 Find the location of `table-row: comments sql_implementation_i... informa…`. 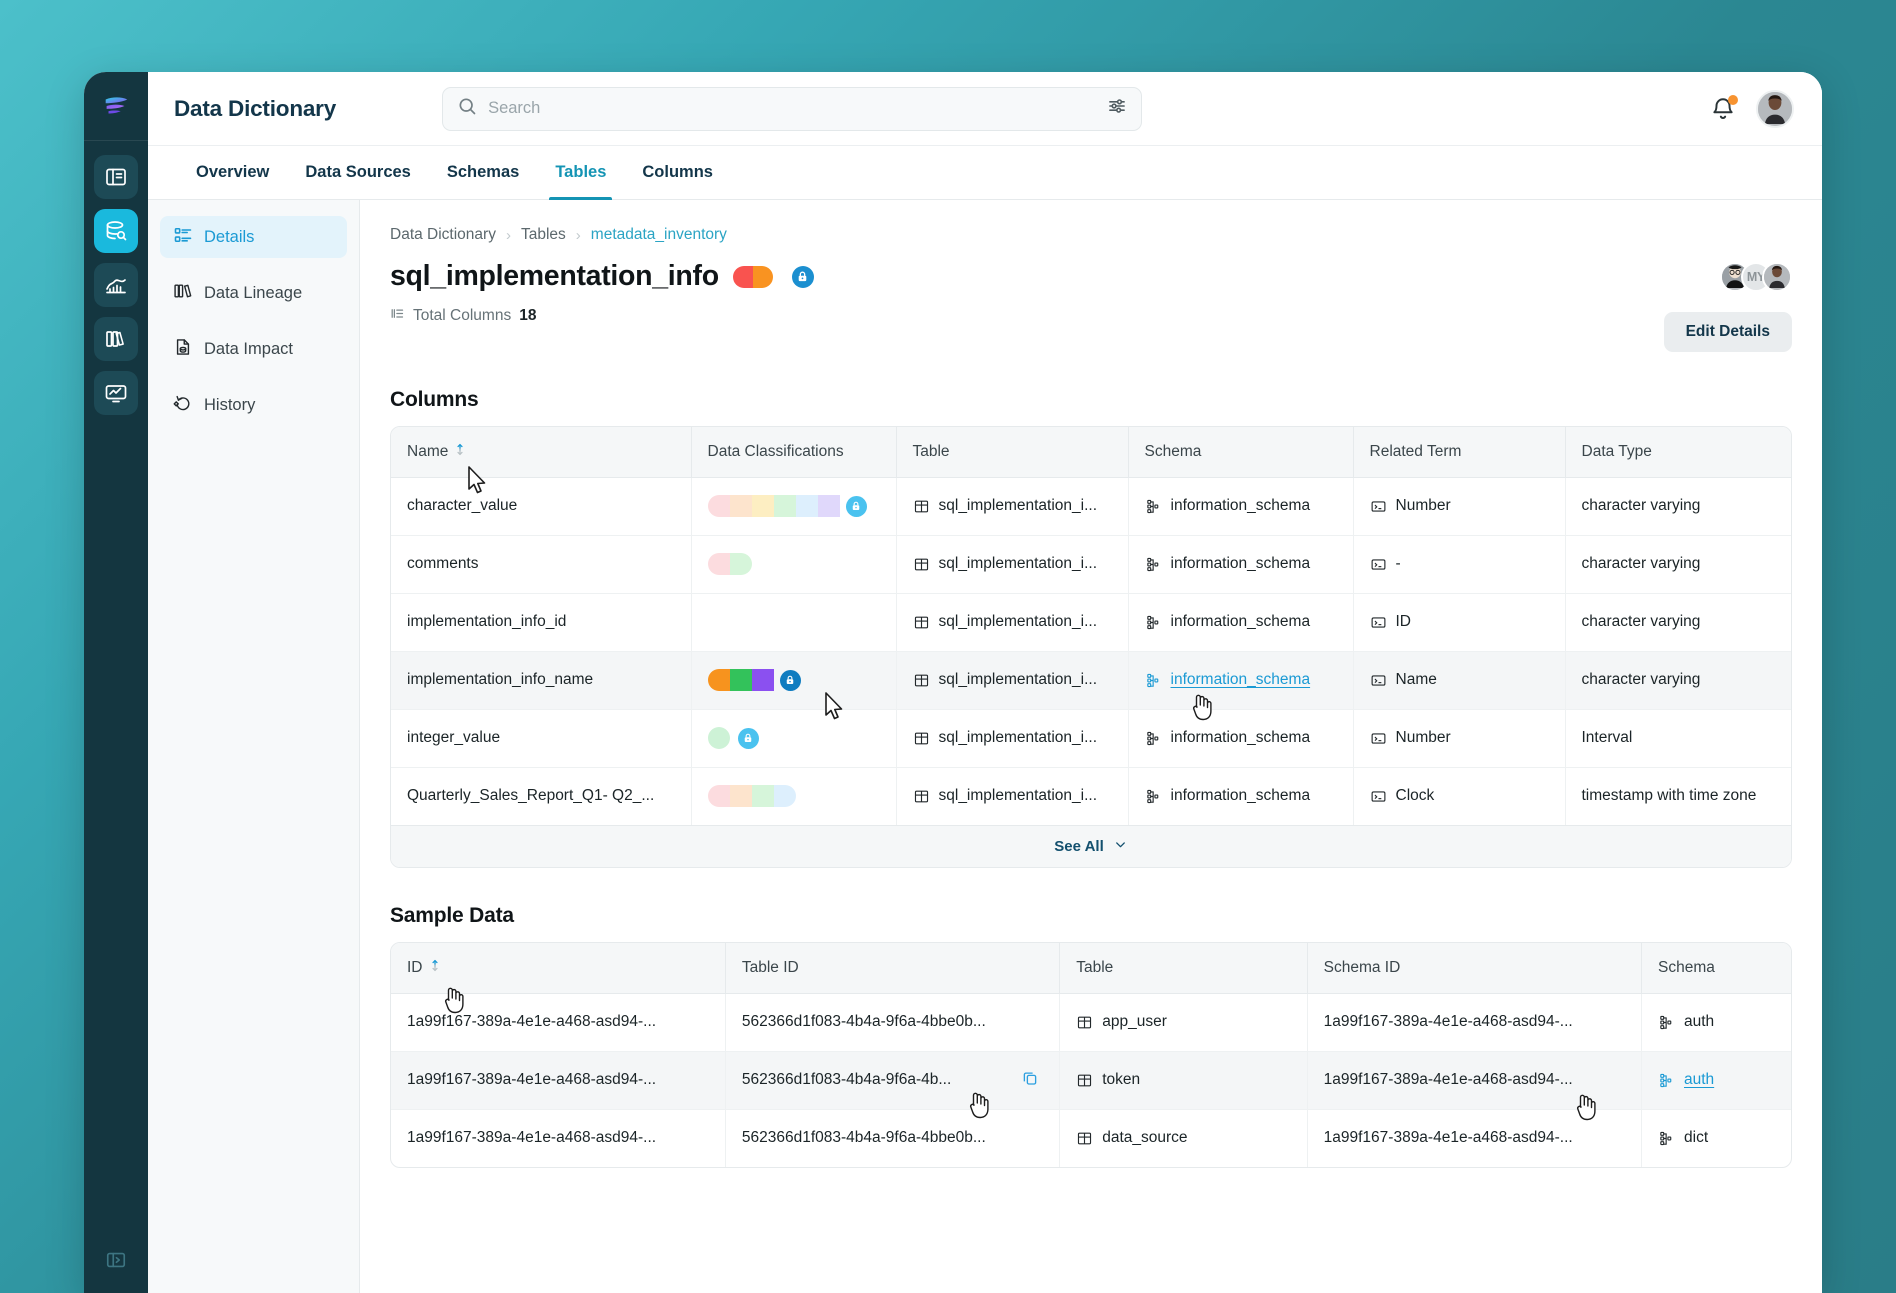

table-row: comments sql_implementation_i... informa… is located at coordinates (1091, 564).